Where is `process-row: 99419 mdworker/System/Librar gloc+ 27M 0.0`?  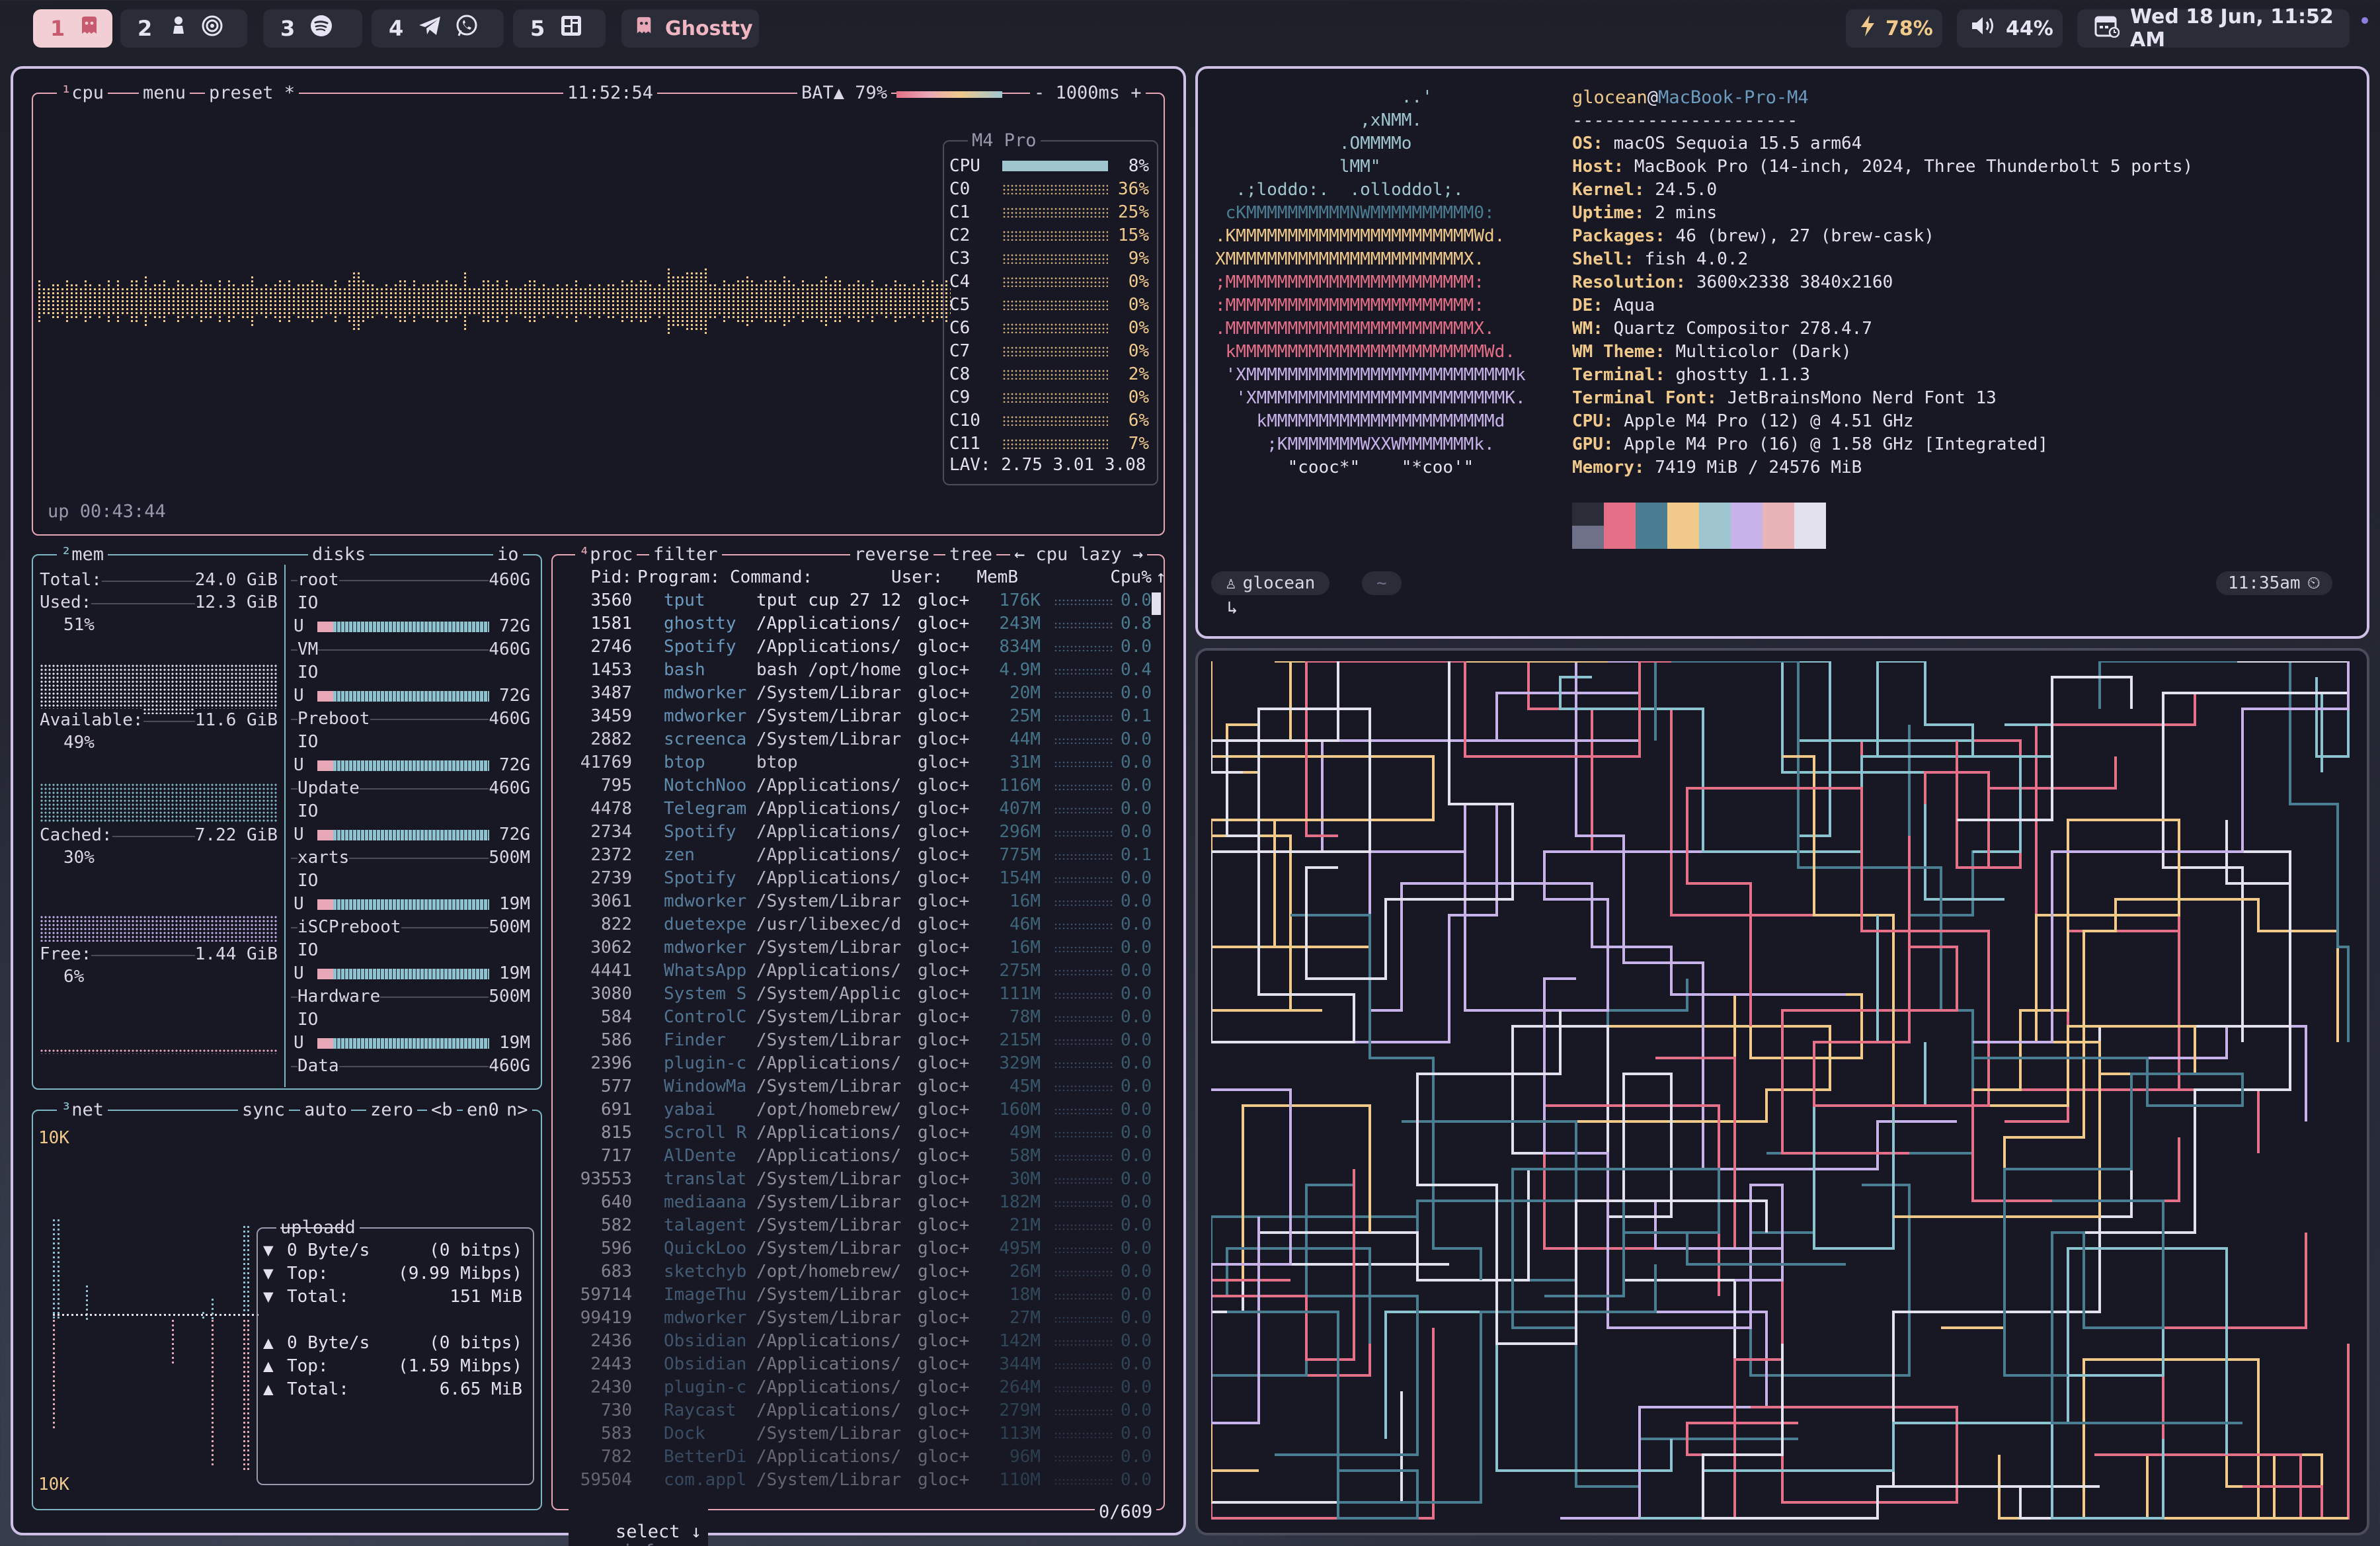 process-row: 99419 mdworker/System/Librar gloc+ 27M 0.0 is located at coordinates (860, 1318).